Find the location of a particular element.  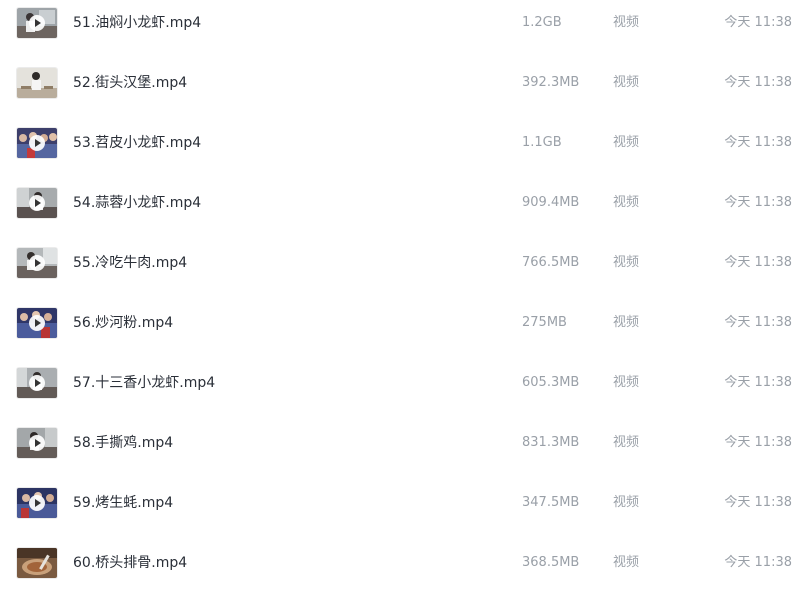

file-size: 831.3MB is located at coordinates (551, 442).